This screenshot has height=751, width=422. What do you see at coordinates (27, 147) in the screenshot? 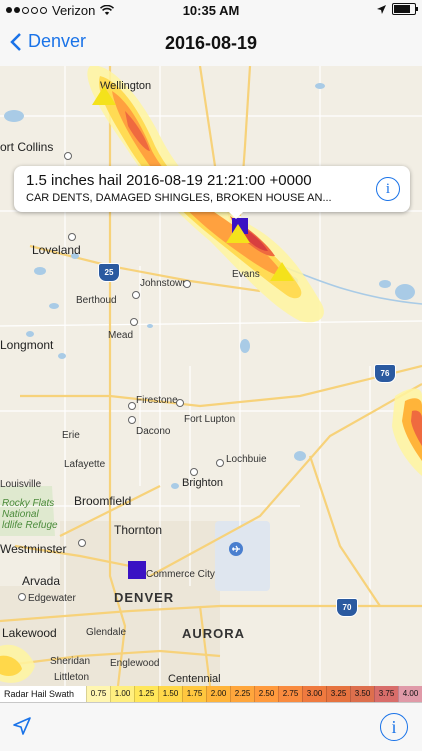
I see `map-label-fort-collins: ort Collins` at bounding box center [27, 147].